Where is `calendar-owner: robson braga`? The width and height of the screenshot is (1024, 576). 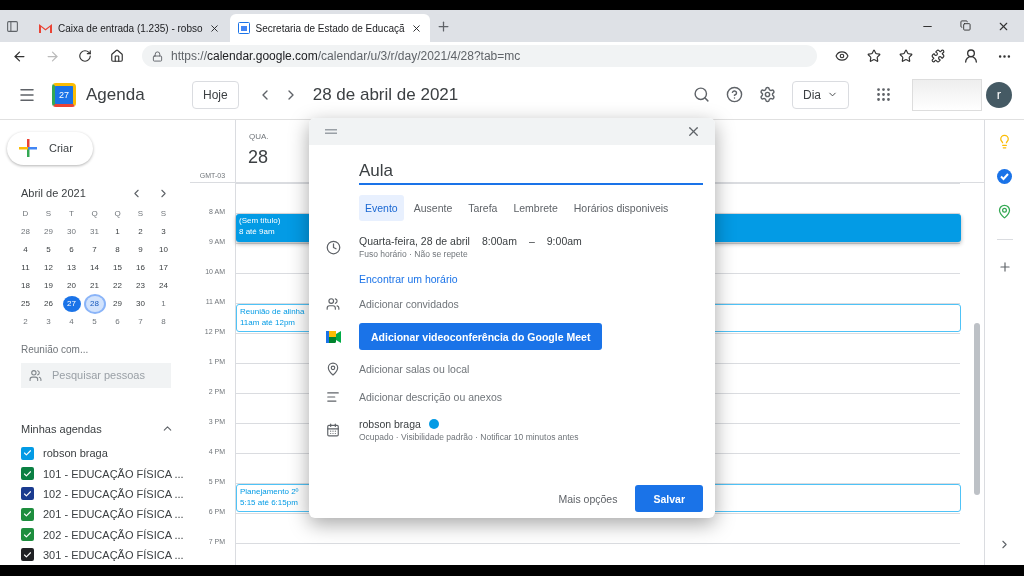
calendar-owner: robson braga is located at coordinates (390, 424).